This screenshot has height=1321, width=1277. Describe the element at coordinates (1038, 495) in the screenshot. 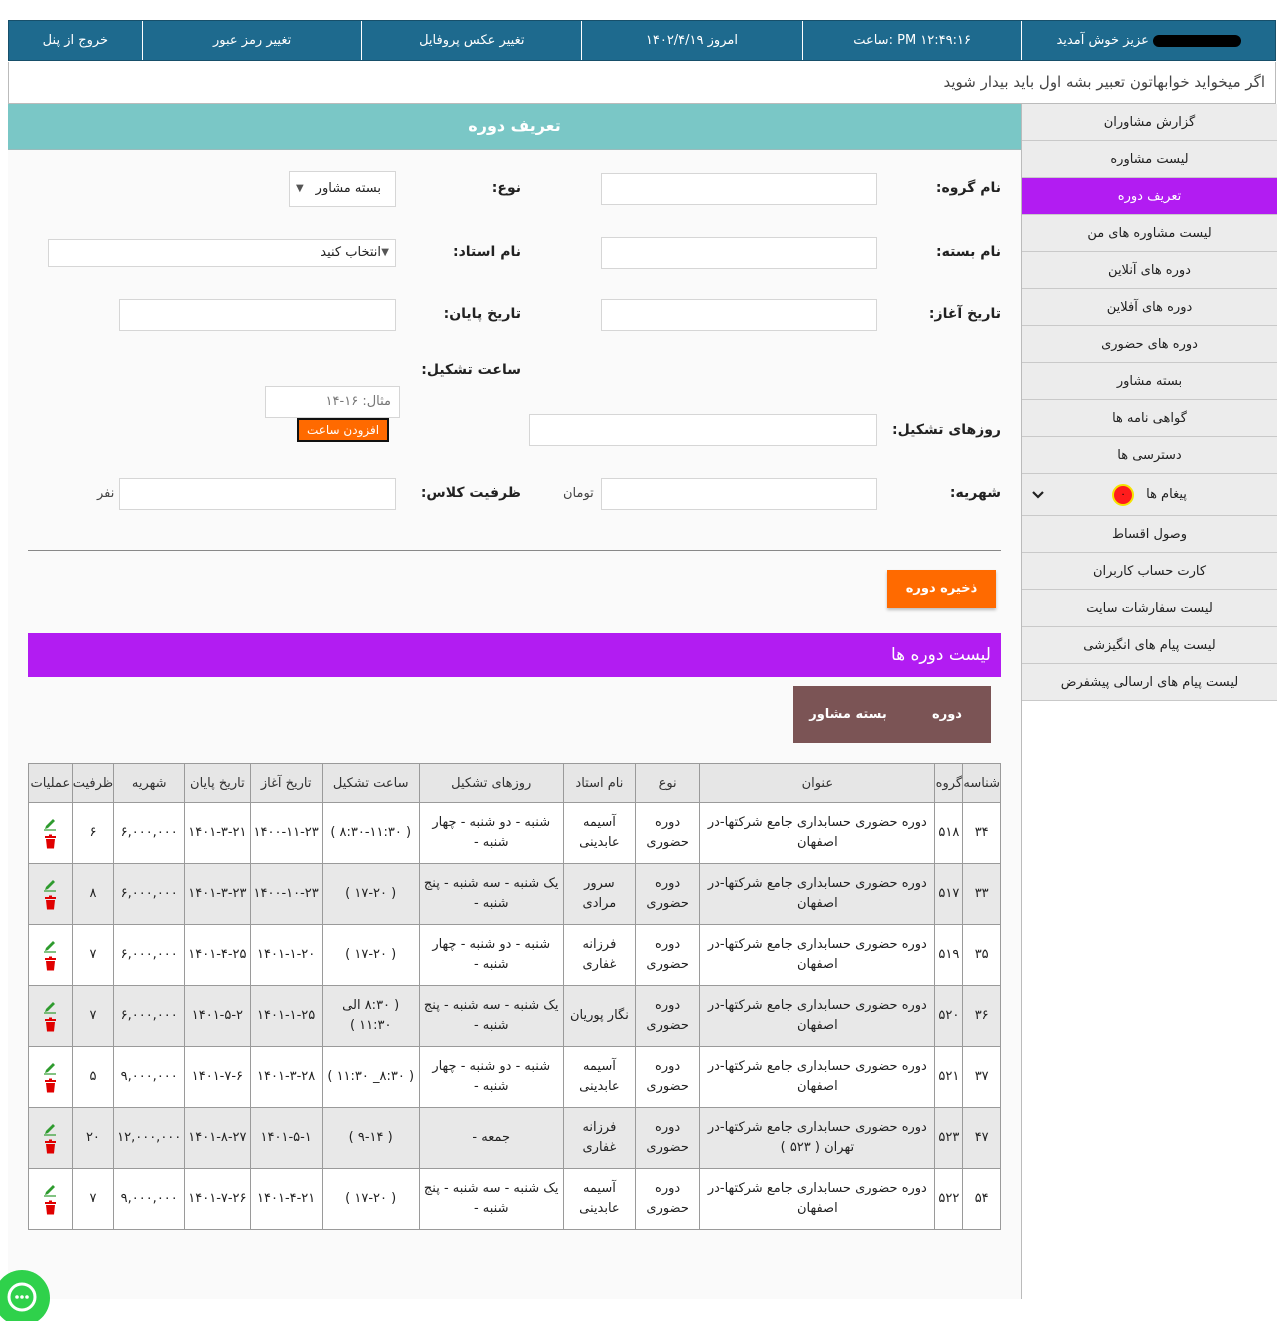

I see `chevron-down-icon` at that location.